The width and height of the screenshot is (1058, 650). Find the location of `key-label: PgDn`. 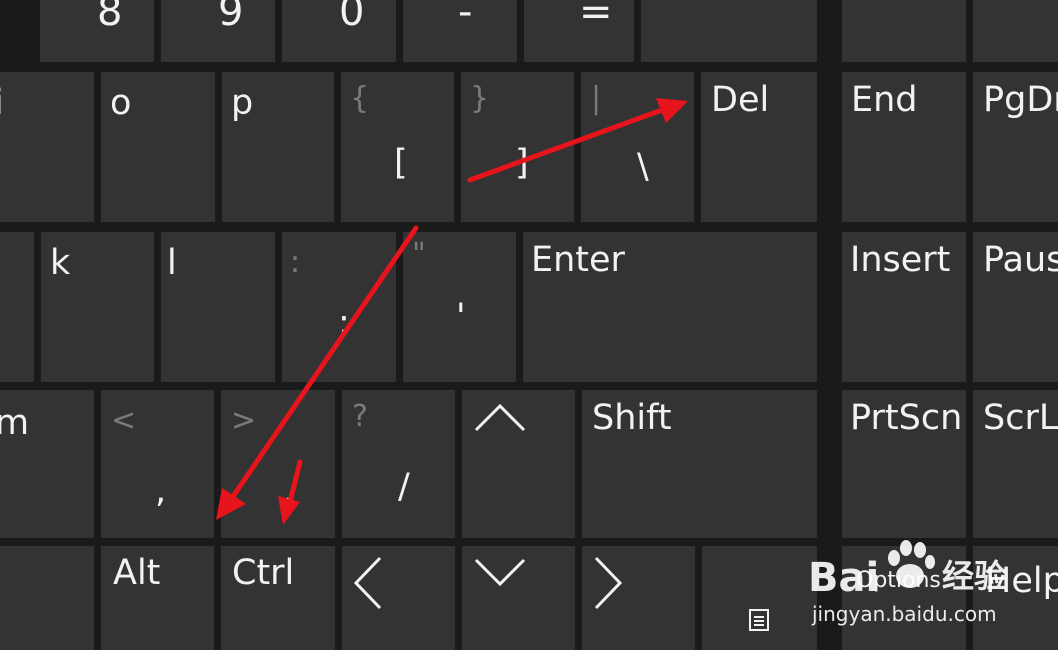

key-label: PgDn is located at coordinates (1020, 100).